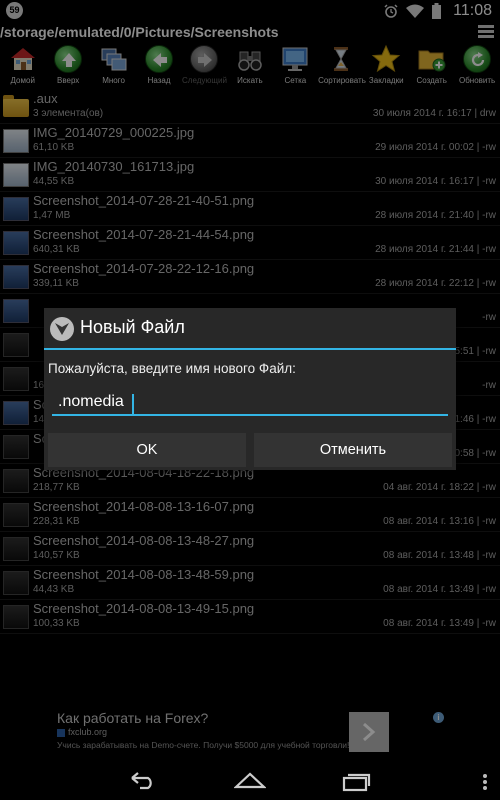  Describe the element at coordinates (250, 329) in the screenshot. I see `dialog-header: Новый Файл` at that location.